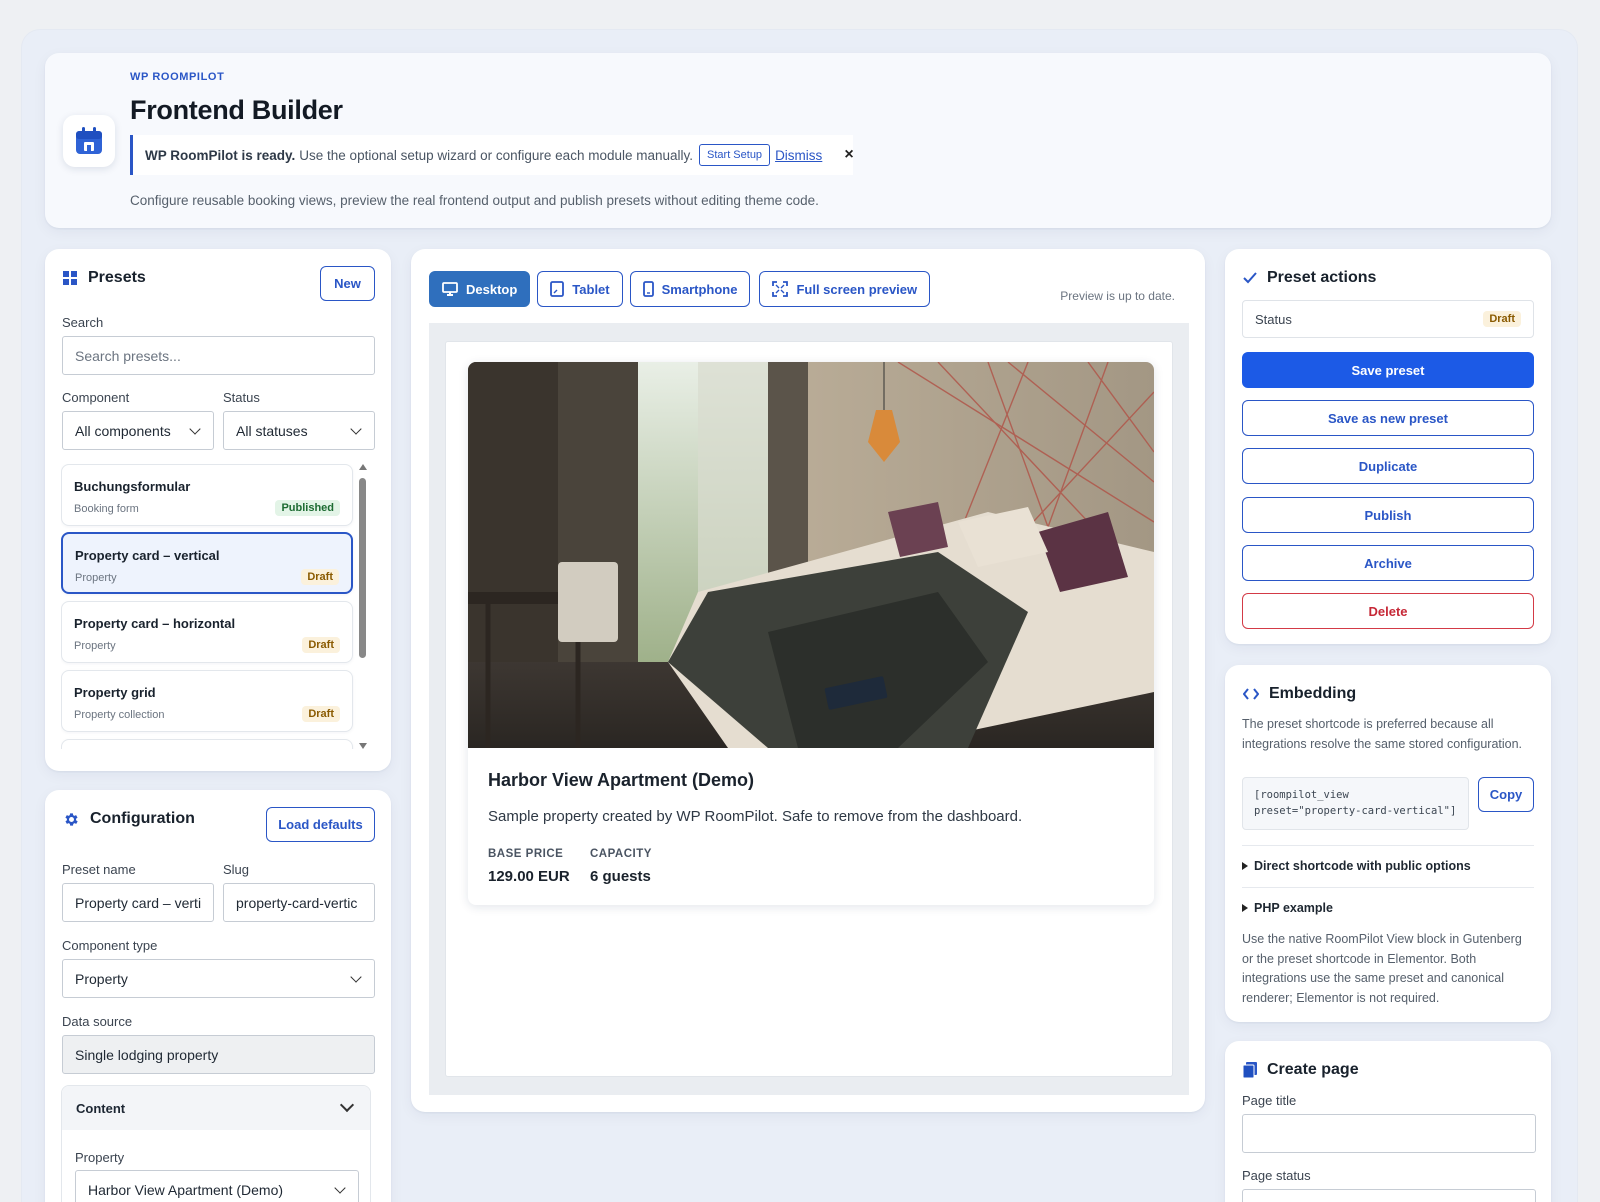 The image size is (1600, 1202). What do you see at coordinates (1269, 1100) in the screenshot?
I see `page-title-label: Page title` at bounding box center [1269, 1100].